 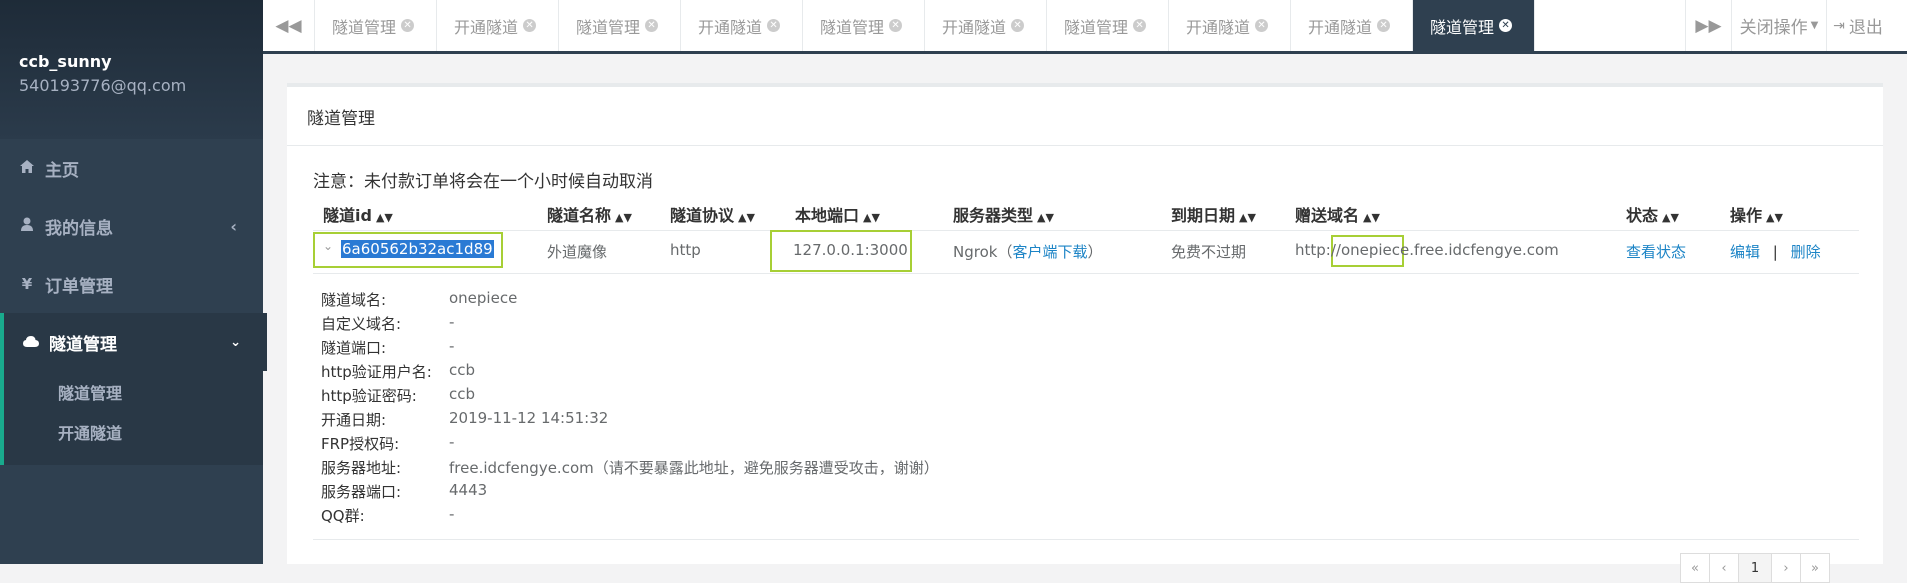 I want to click on tunnel-id-cell: 6a60562b32ac1d89, so click(x=417, y=249).